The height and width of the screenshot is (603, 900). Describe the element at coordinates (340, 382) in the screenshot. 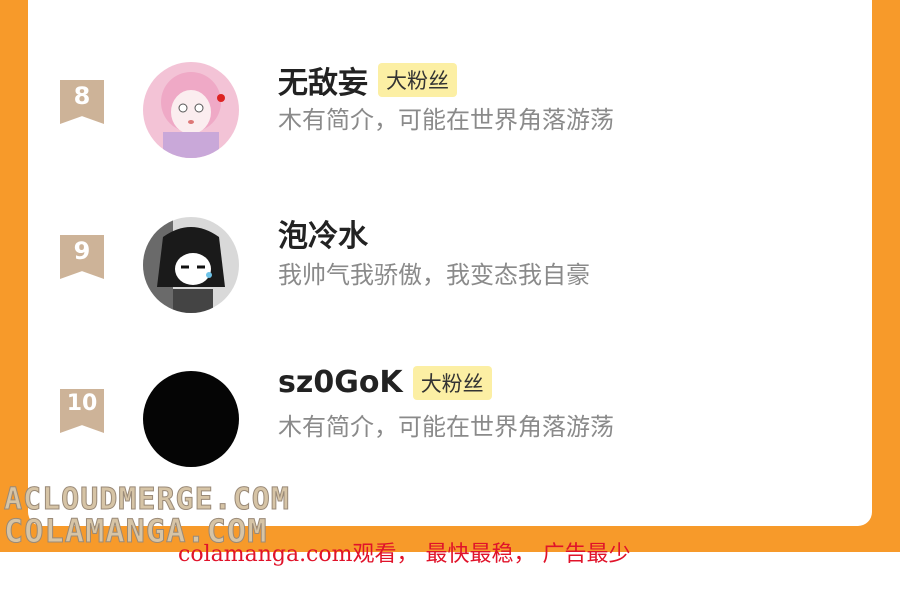

I see `fan-name: sz0GoK` at that location.